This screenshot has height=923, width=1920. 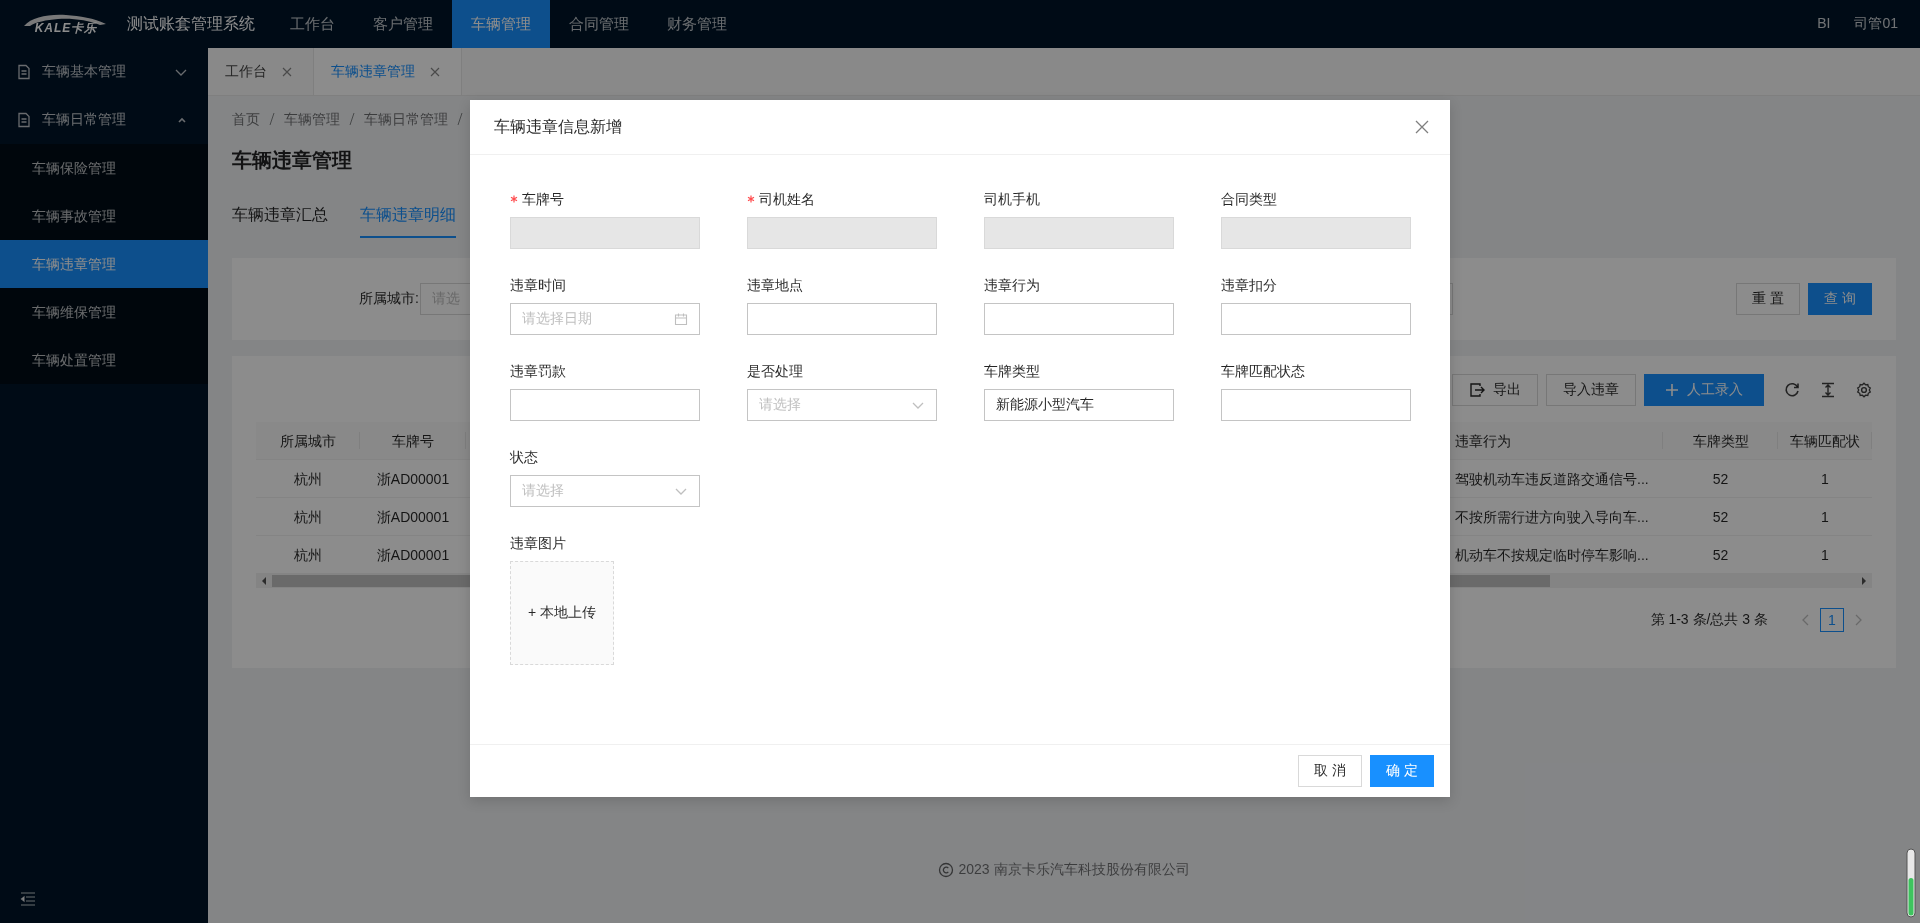 I want to click on field-label: 车牌匹配状态, so click(x=1263, y=371).